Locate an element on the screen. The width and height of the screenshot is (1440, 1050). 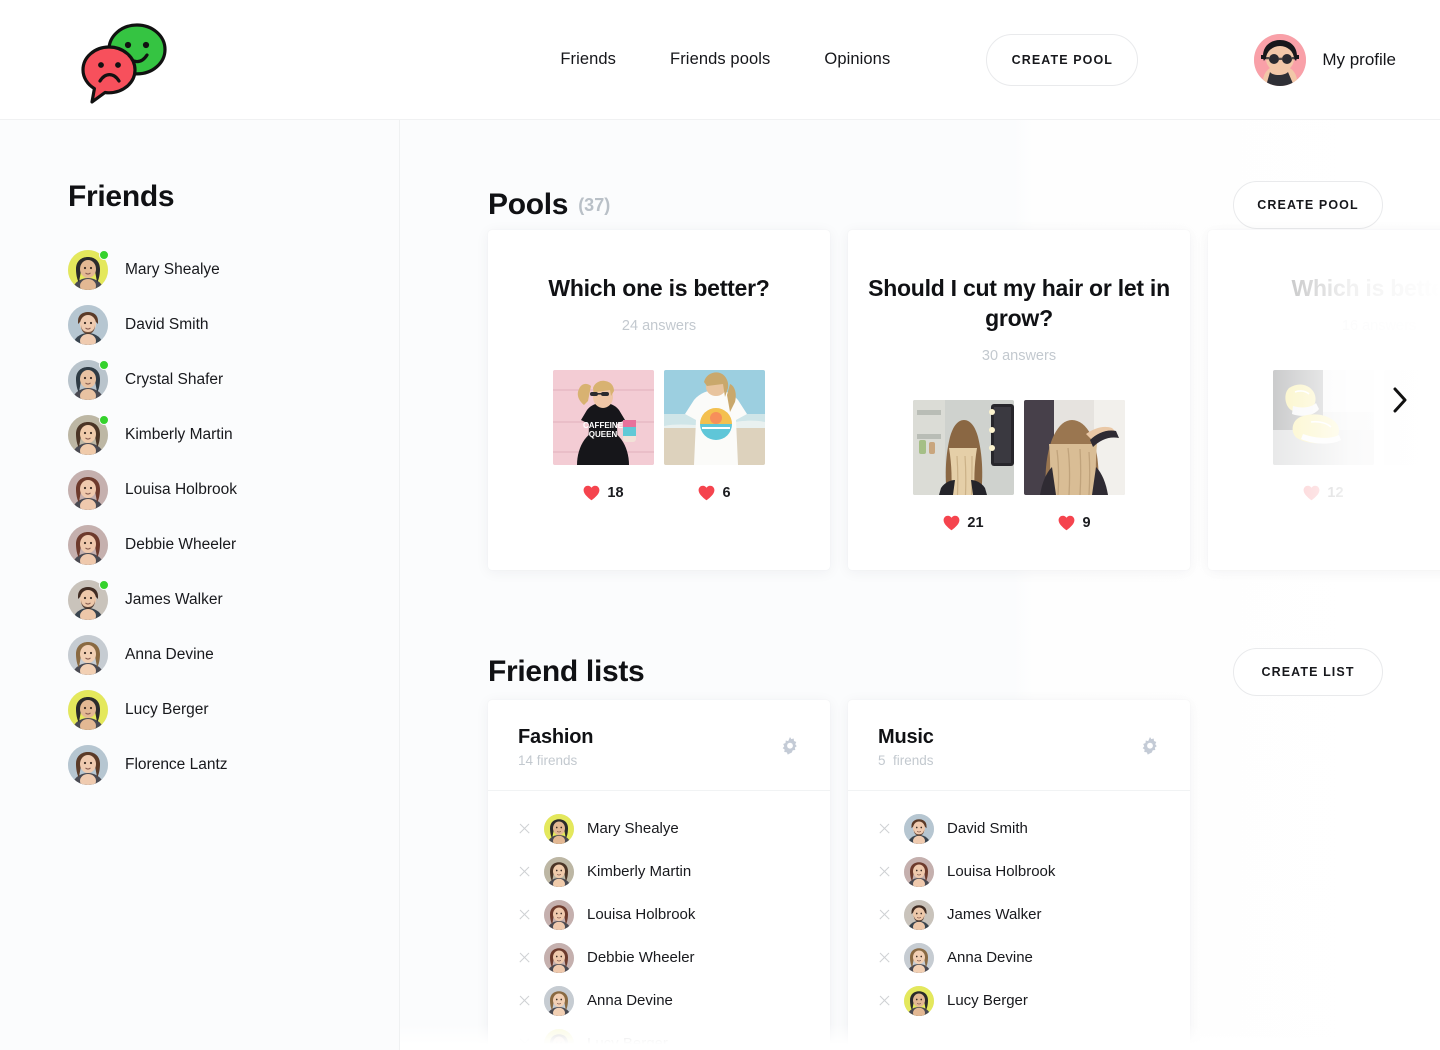
nav-item-opinions: Opinions is located at coordinates (857, 59).